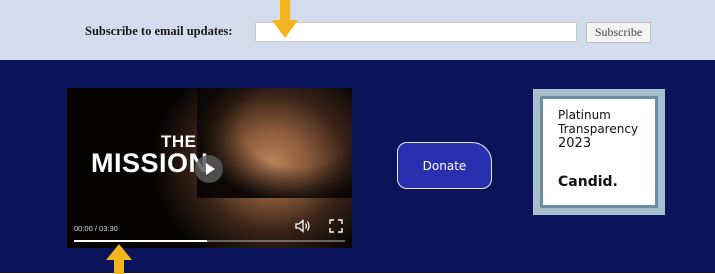 The height and width of the screenshot is (274, 715). I want to click on badge-line2: Transparency, so click(598, 129).